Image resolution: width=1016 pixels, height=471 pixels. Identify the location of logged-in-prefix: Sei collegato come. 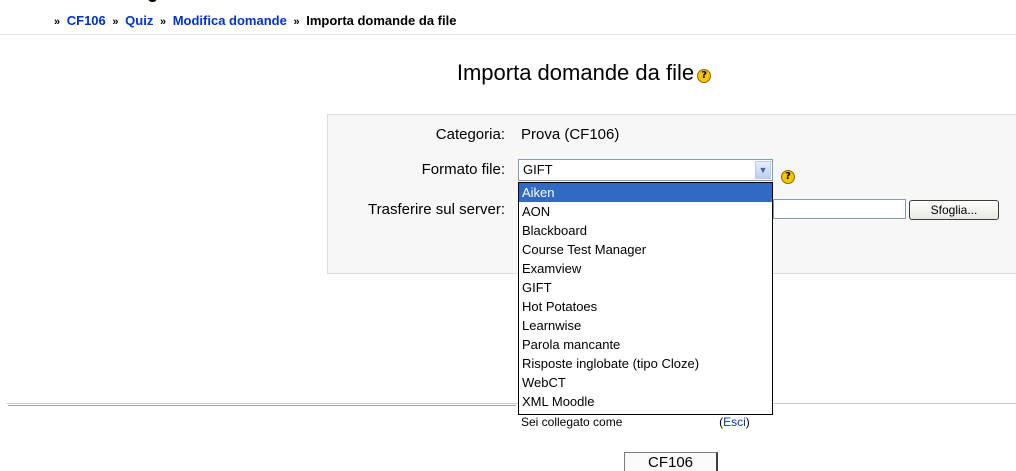
(572, 422).